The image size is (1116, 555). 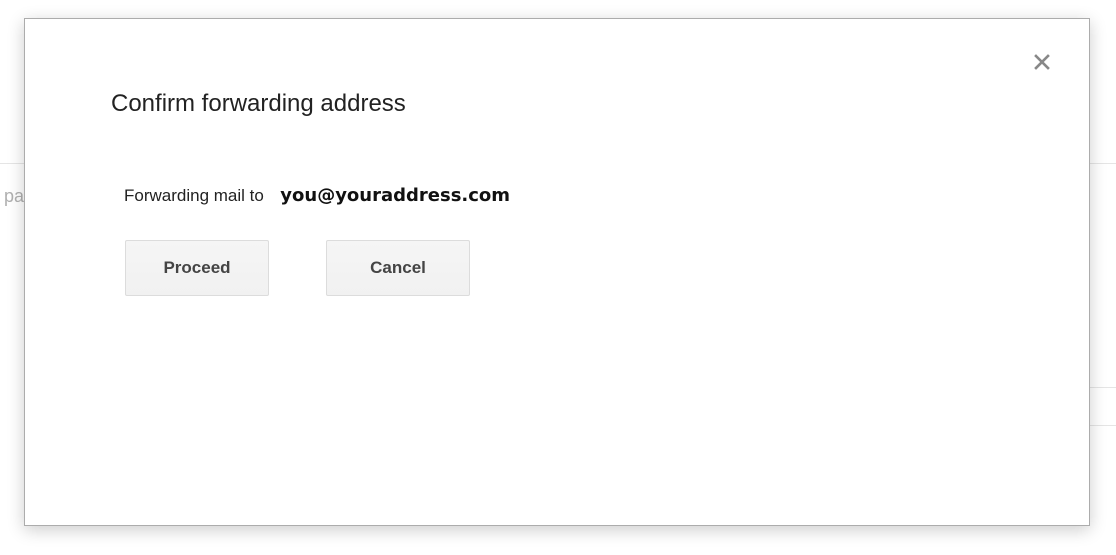 What do you see at coordinates (13, 196) in the screenshot?
I see `background-text: pa` at bounding box center [13, 196].